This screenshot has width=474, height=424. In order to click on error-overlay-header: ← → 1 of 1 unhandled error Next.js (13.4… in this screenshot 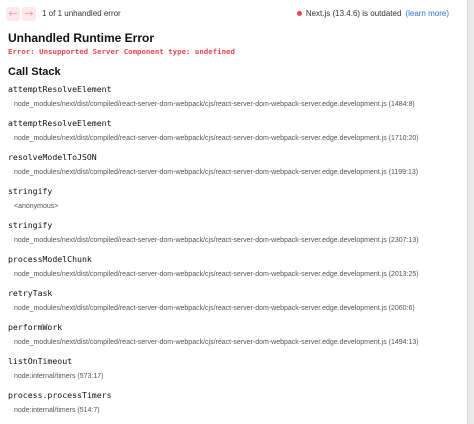, I will do `click(233, 15)`.